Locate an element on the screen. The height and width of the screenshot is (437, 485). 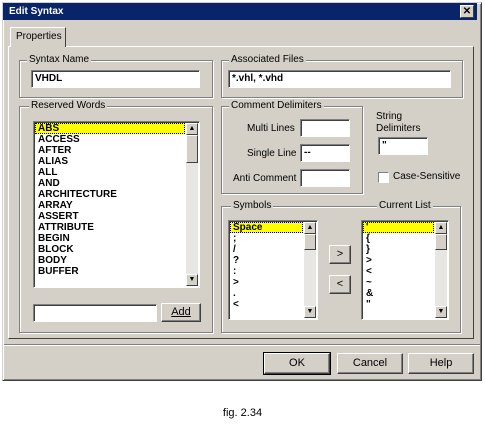
list-item: ARRAY is located at coordinates (110, 205).